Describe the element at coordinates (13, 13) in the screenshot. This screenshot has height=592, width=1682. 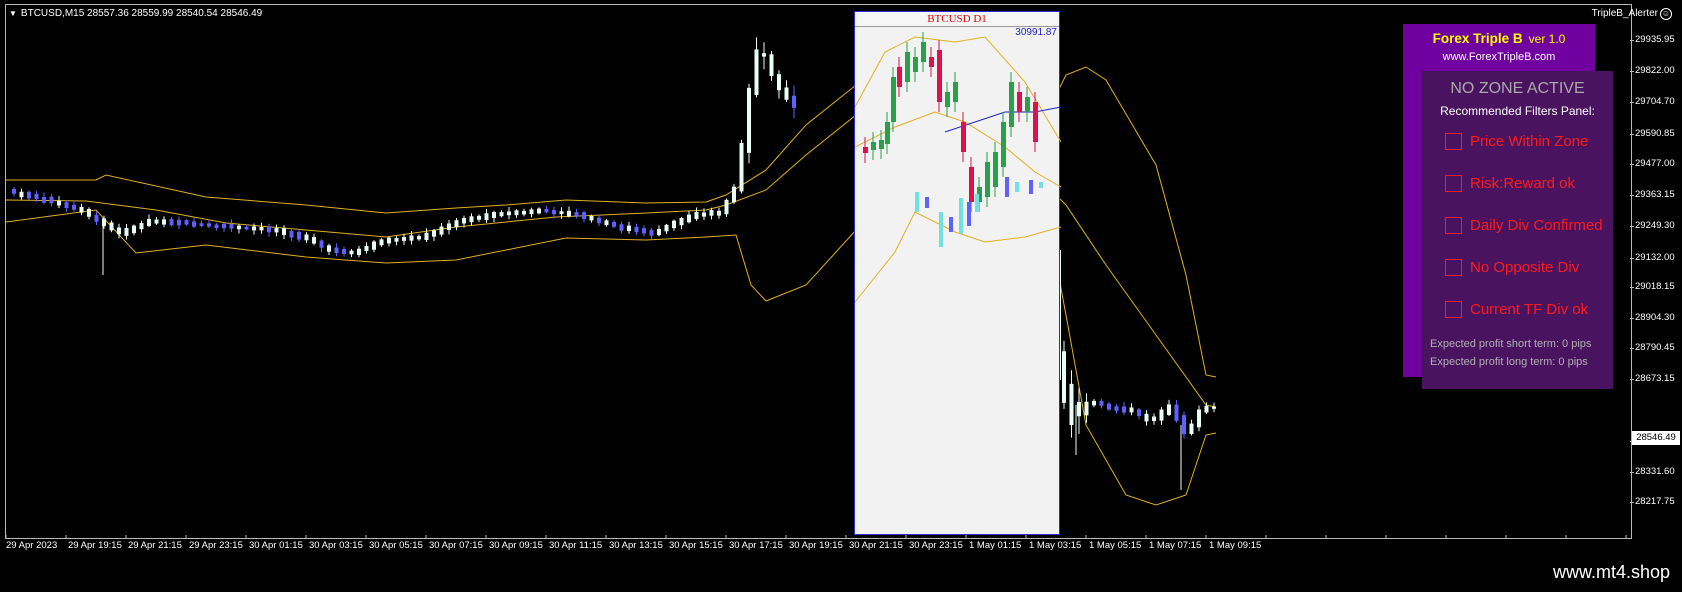
I see `dropdown-arrow-icon: ▼` at that location.